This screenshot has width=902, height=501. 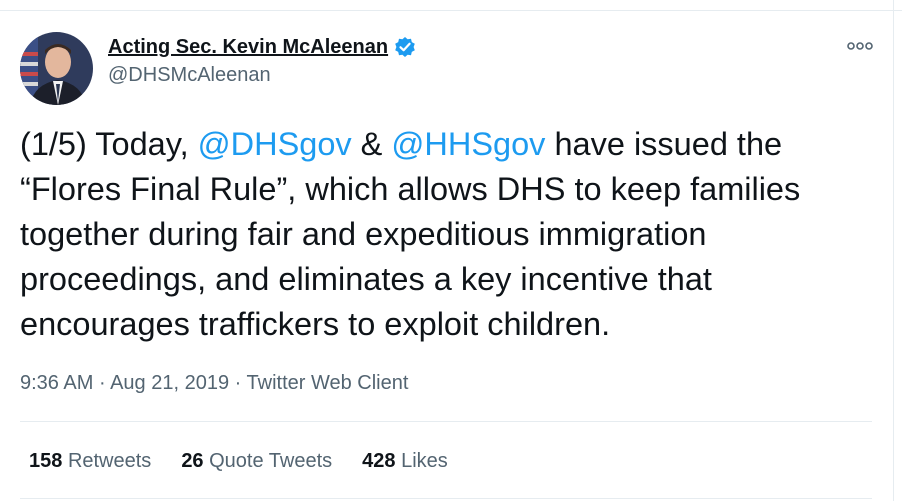 I want to click on quote-tweets-count: 26, so click(x=192, y=461).